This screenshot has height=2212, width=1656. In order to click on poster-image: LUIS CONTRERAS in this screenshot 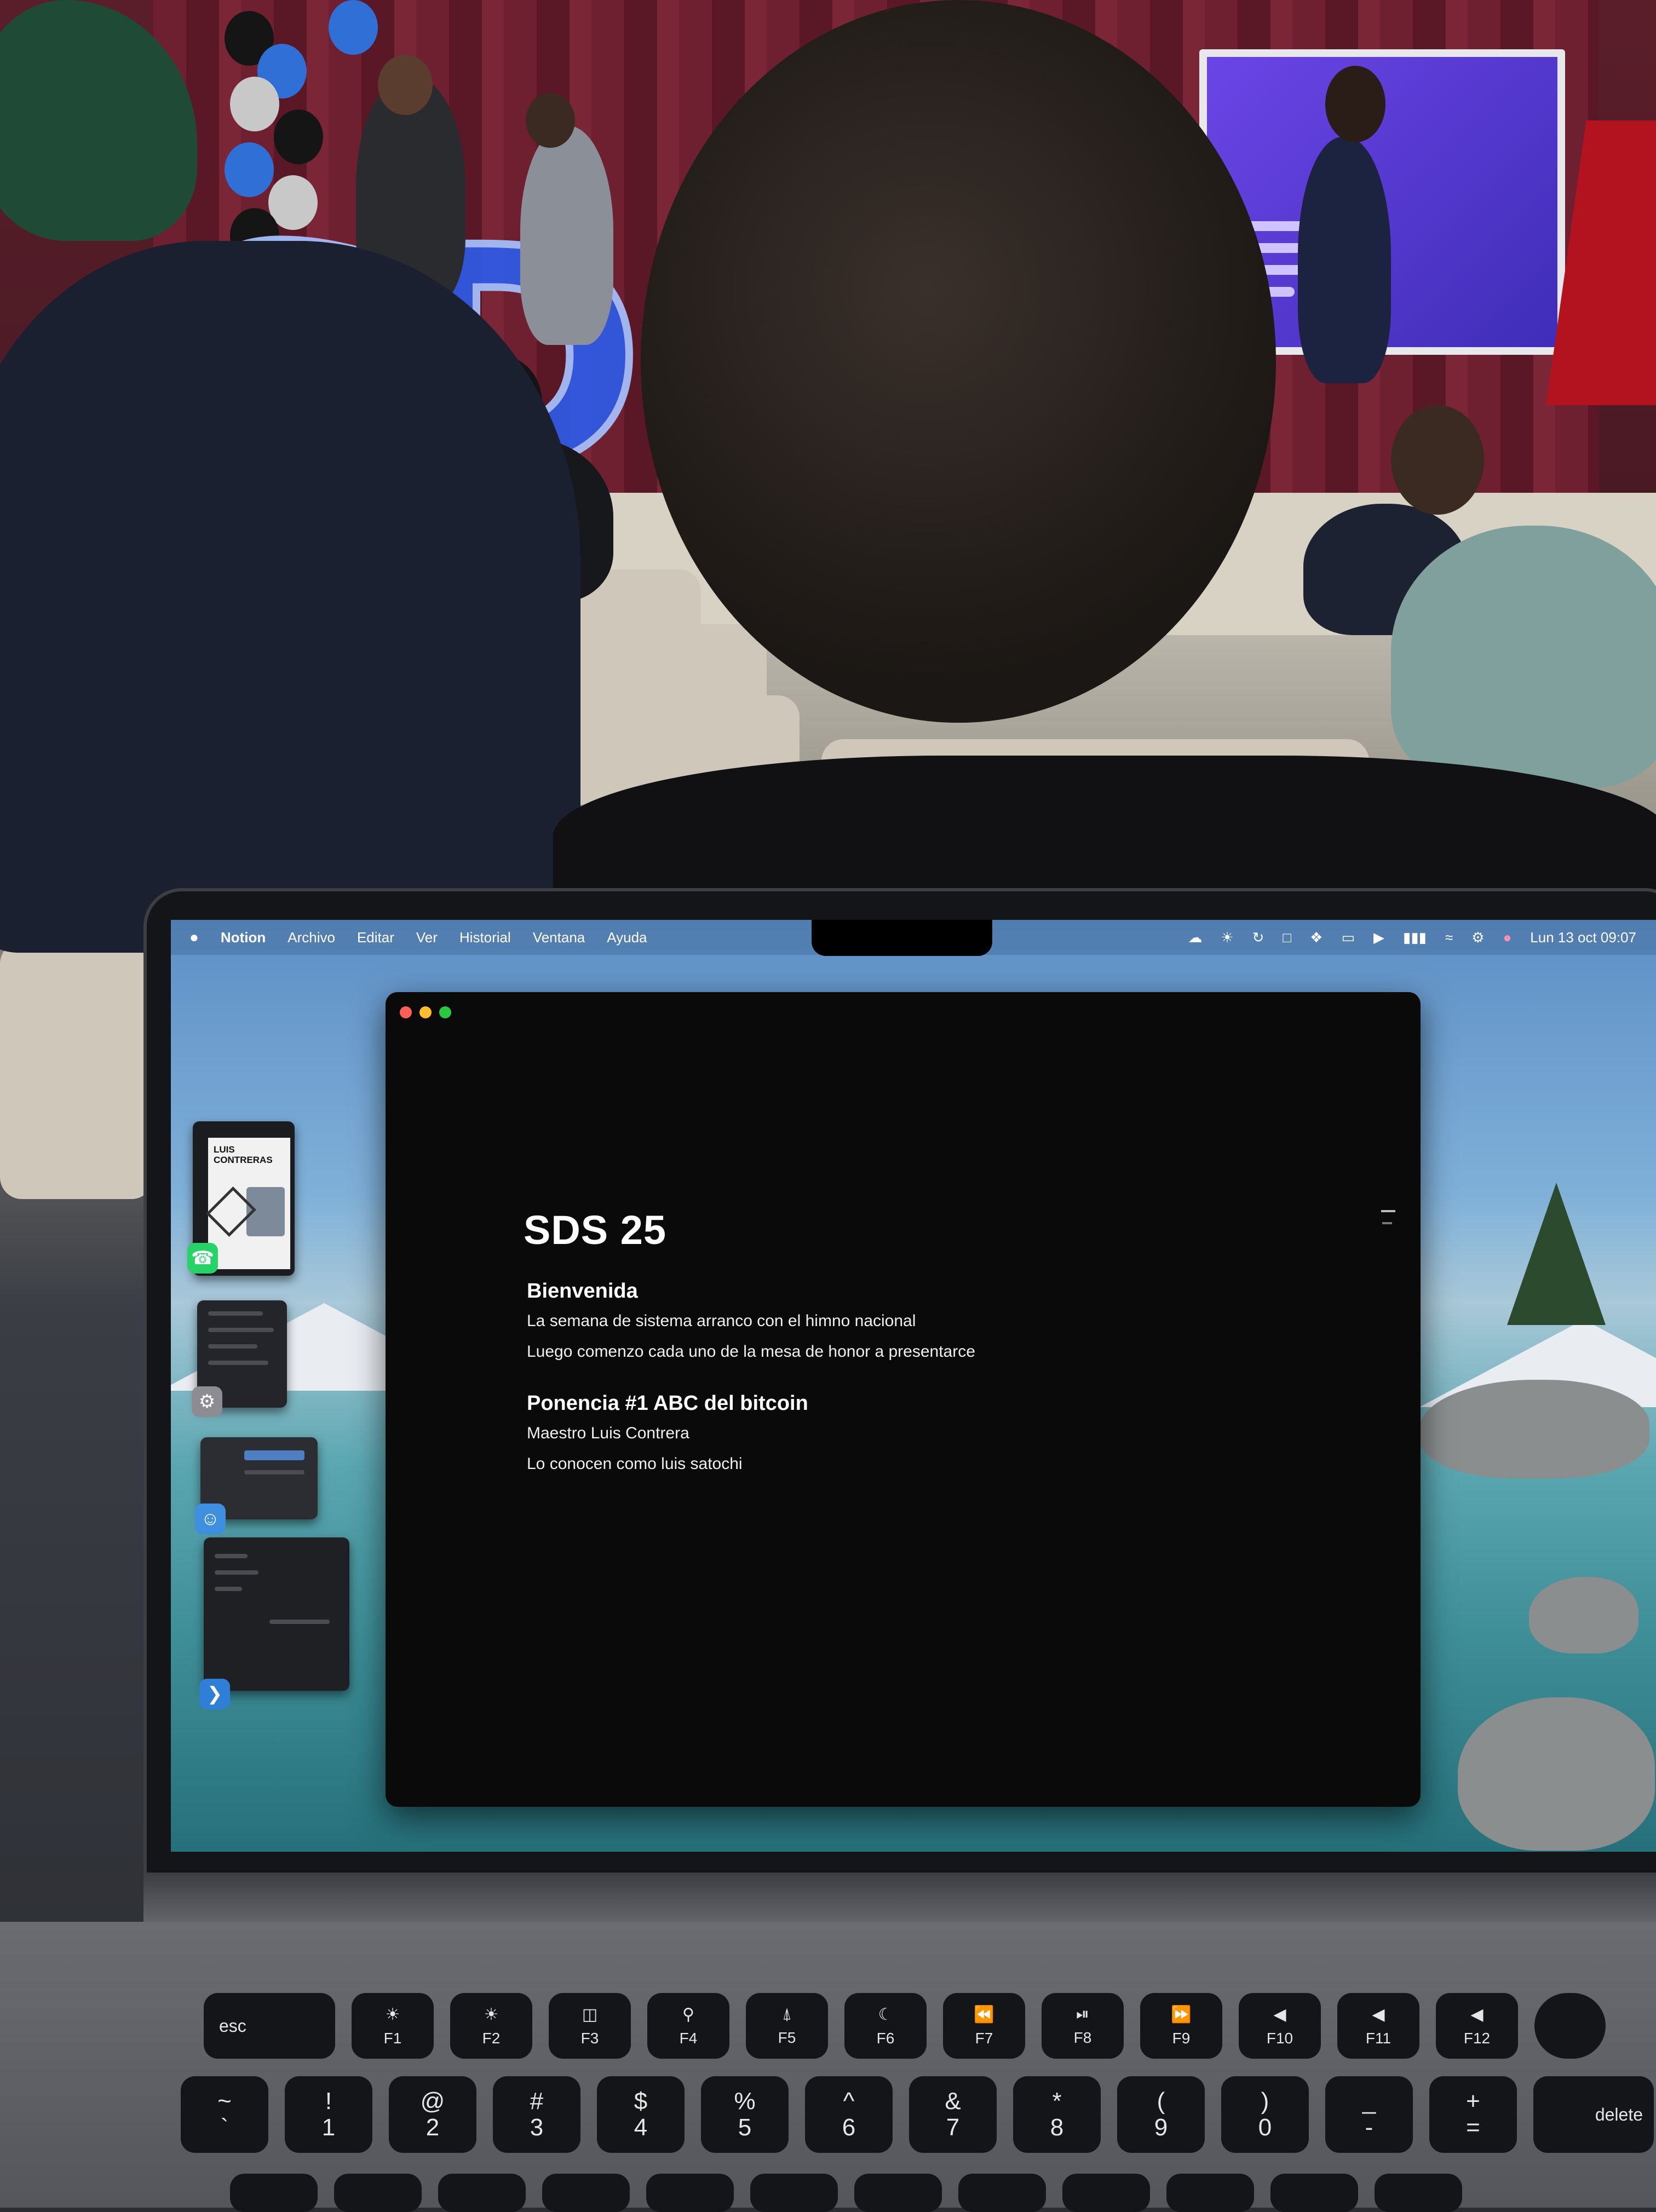, I will do `click(248, 1203)`.